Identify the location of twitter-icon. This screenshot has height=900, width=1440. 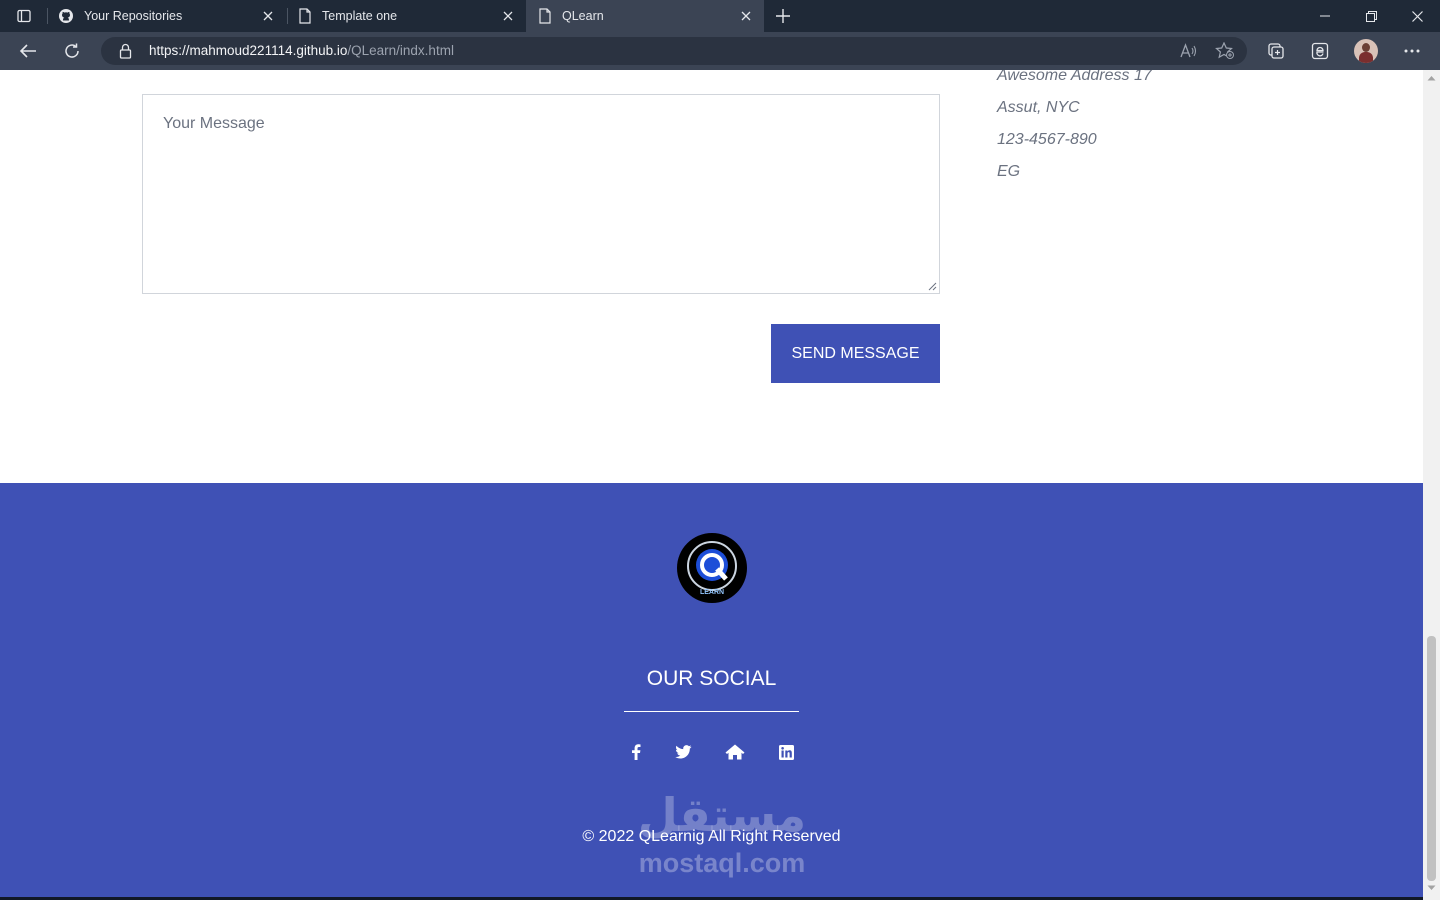
(682, 752).